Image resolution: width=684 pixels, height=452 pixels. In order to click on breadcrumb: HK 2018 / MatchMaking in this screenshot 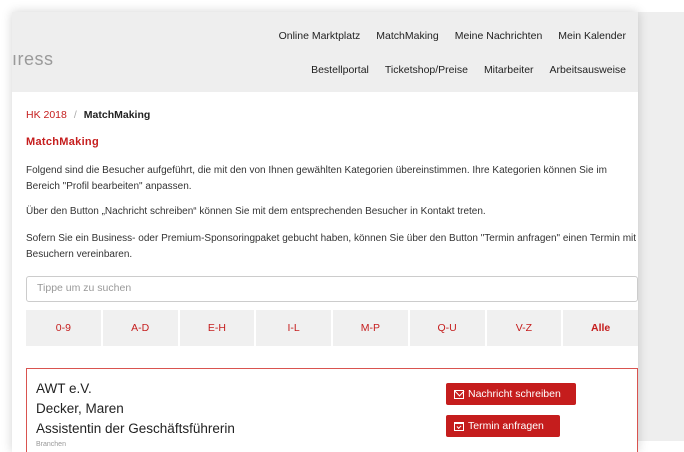, I will do `click(88, 115)`.